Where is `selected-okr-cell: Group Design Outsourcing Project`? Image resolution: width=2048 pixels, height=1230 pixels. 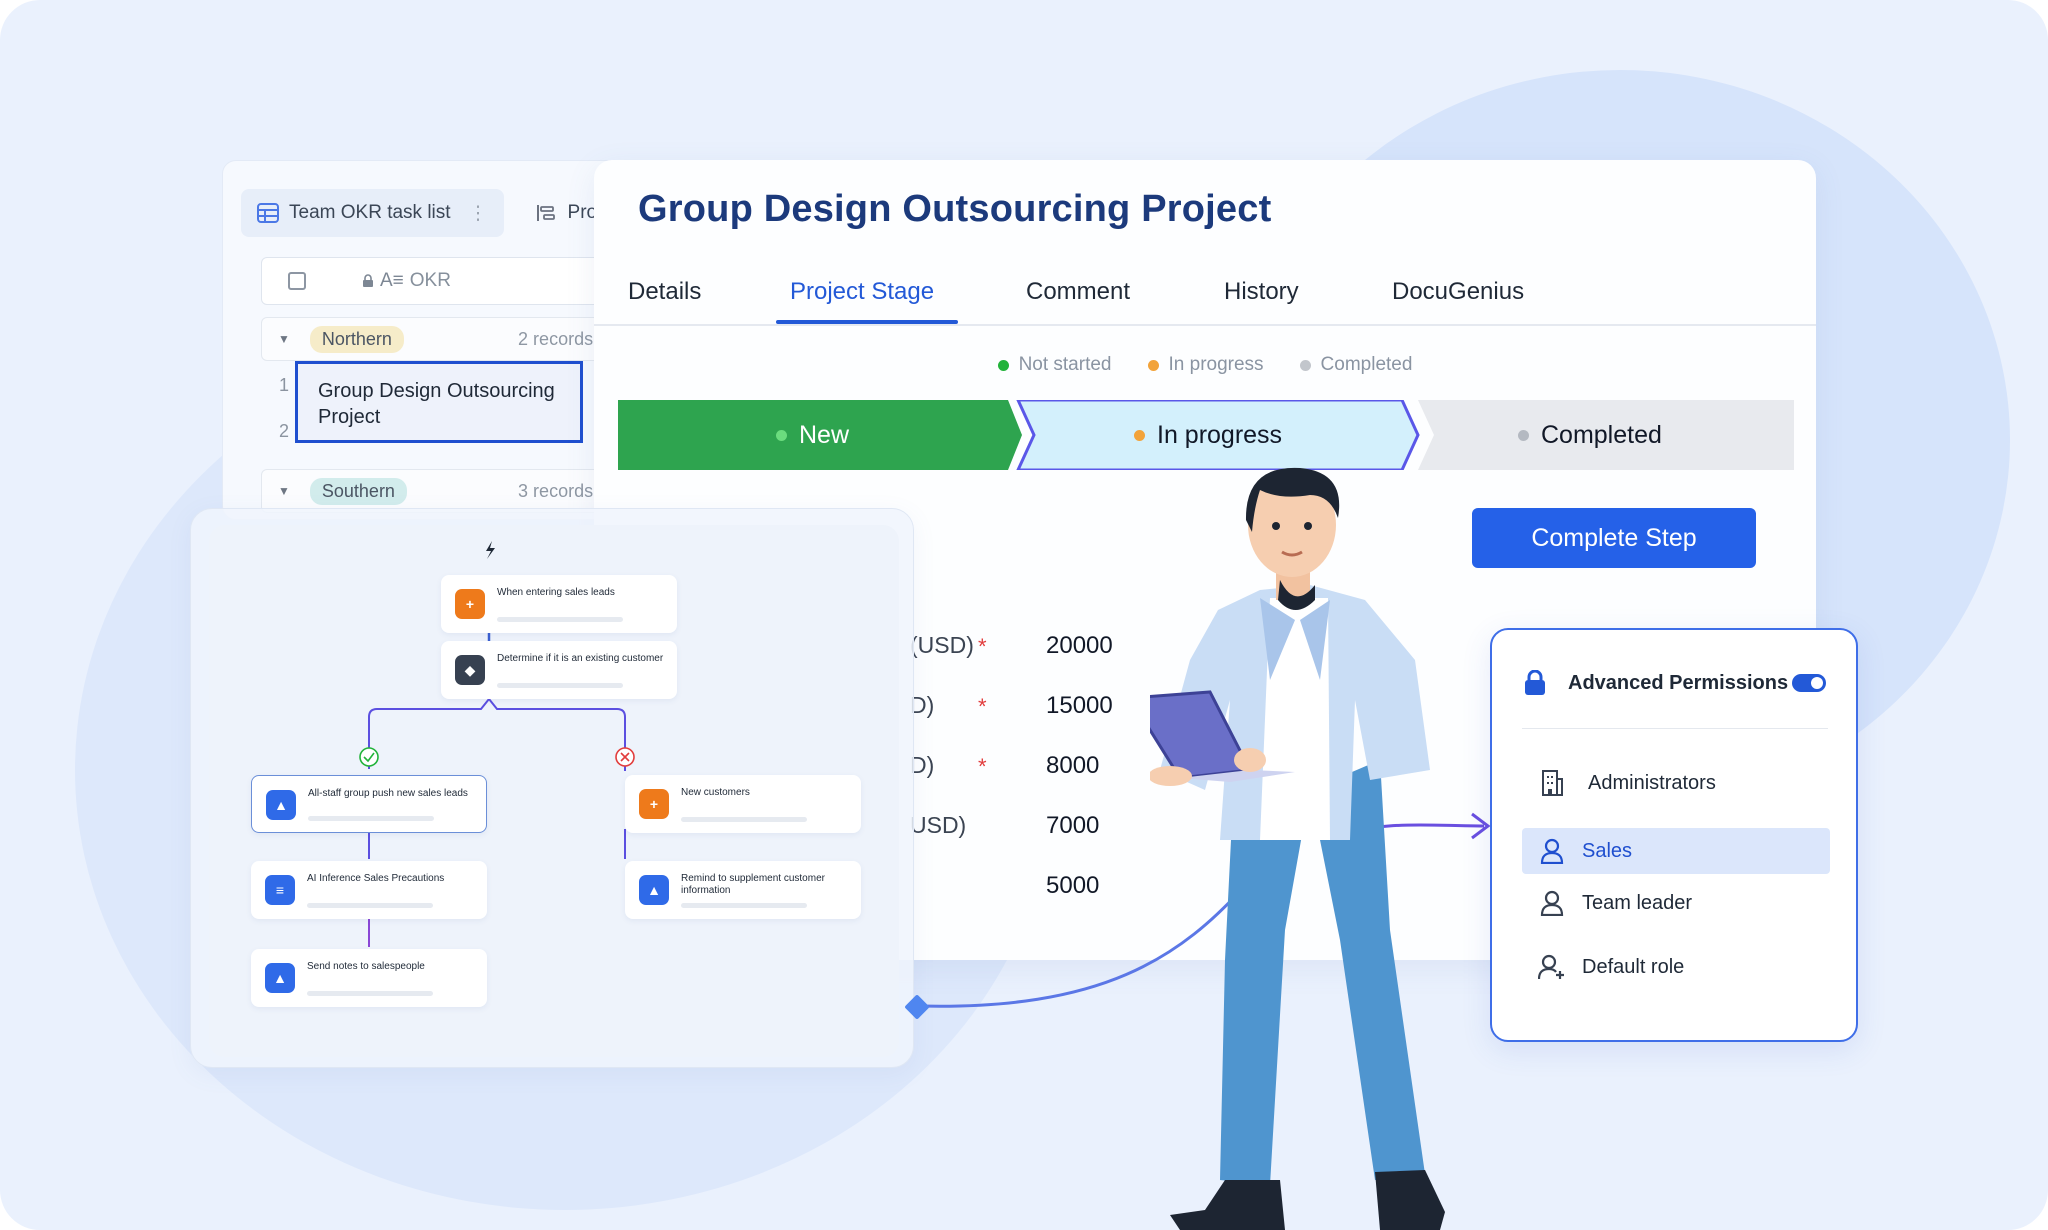
selected-okr-cell: Group Design Outsourcing Project is located at coordinates (439, 402).